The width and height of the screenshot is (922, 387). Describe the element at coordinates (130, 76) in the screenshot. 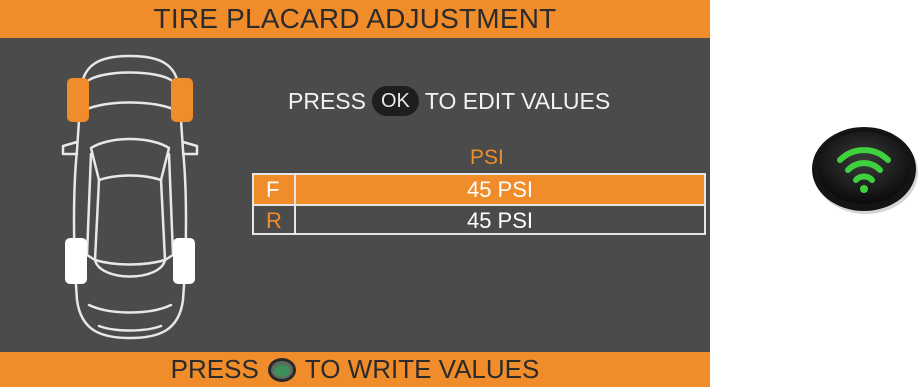

I see `car-hood-line` at that location.